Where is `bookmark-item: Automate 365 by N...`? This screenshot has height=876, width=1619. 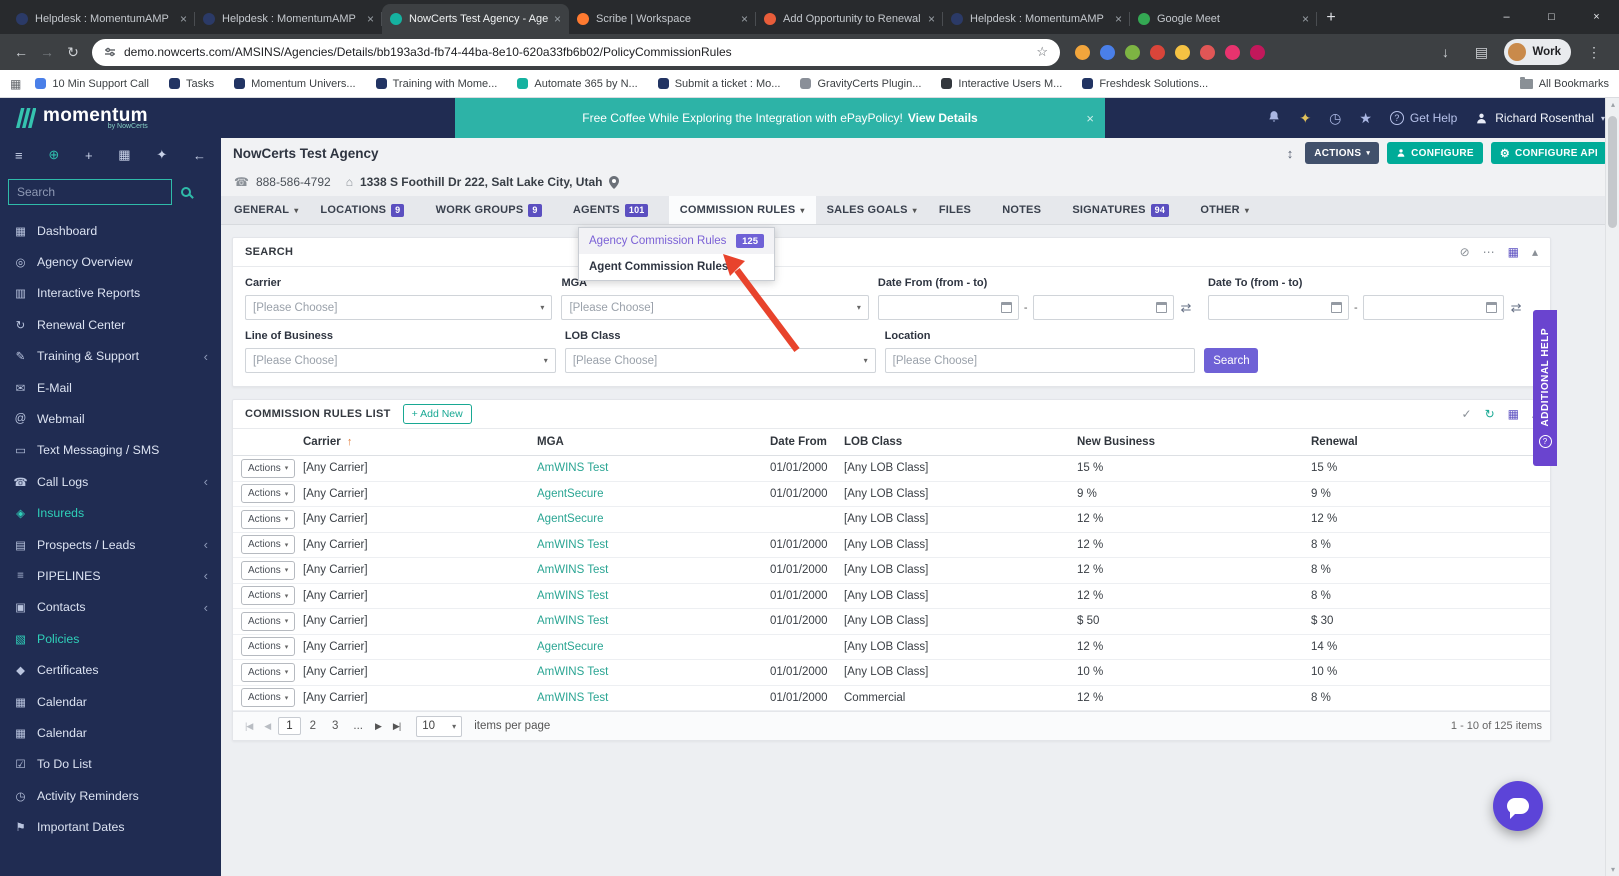
bookmark-item: Automate 365 by N... is located at coordinates (577, 84).